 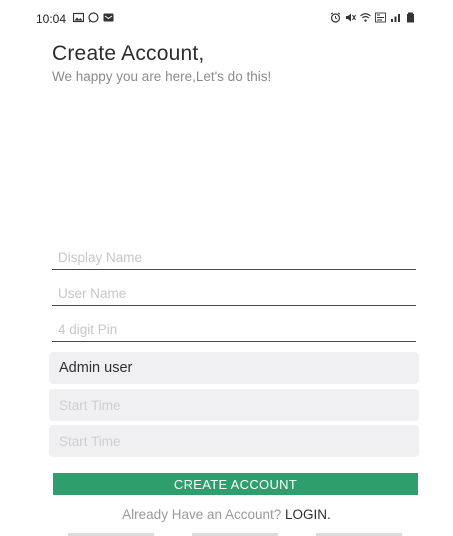 I want to click on page-subtitle: We happy you are here,Let's do this!, so click(x=162, y=76).